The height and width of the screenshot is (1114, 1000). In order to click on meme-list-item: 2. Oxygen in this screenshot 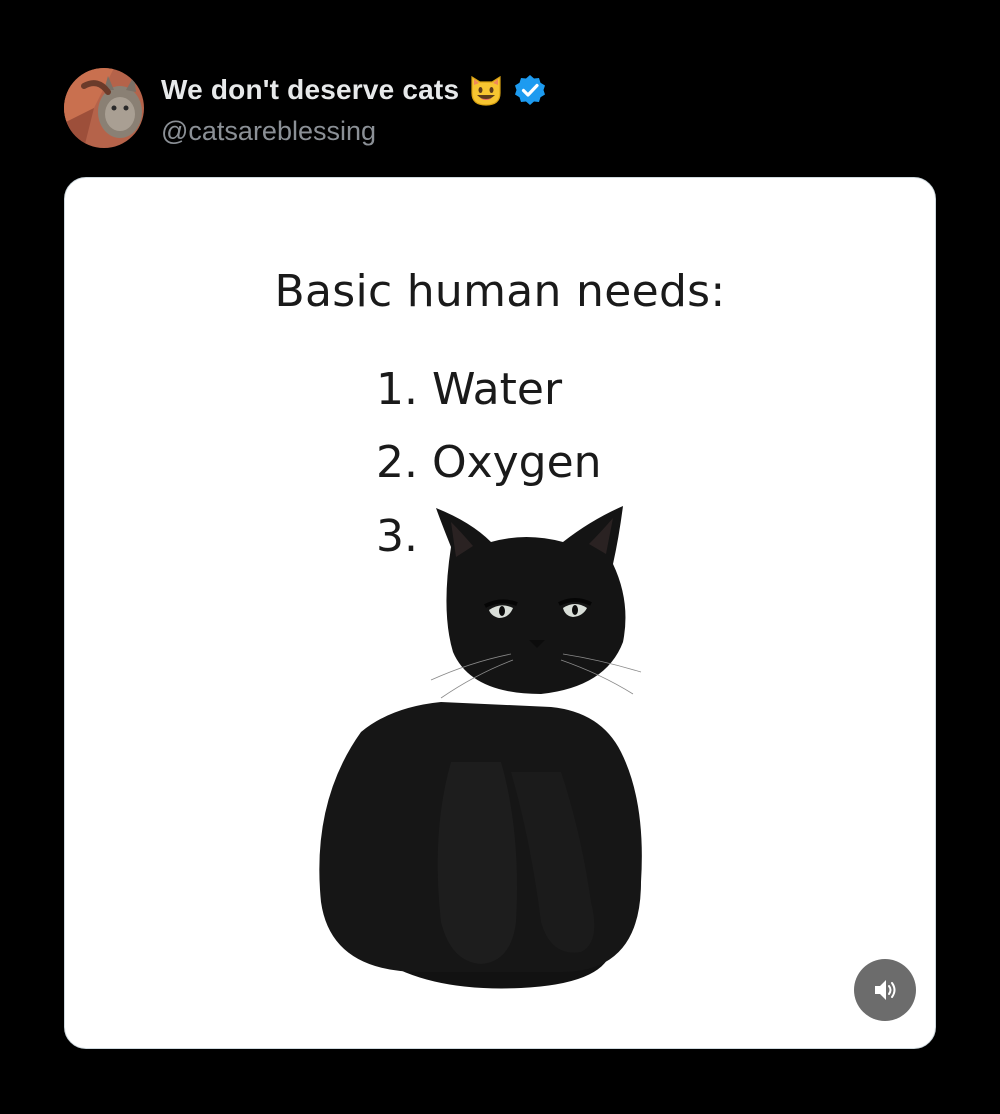, I will do `click(489, 462)`.